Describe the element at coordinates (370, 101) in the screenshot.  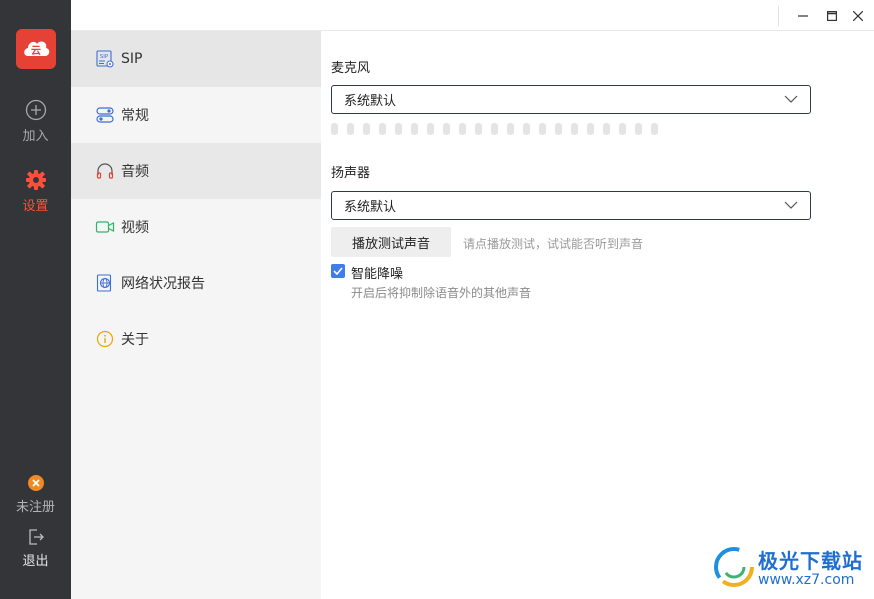
I see `microphone-selected-value: 系统默认` at that location.